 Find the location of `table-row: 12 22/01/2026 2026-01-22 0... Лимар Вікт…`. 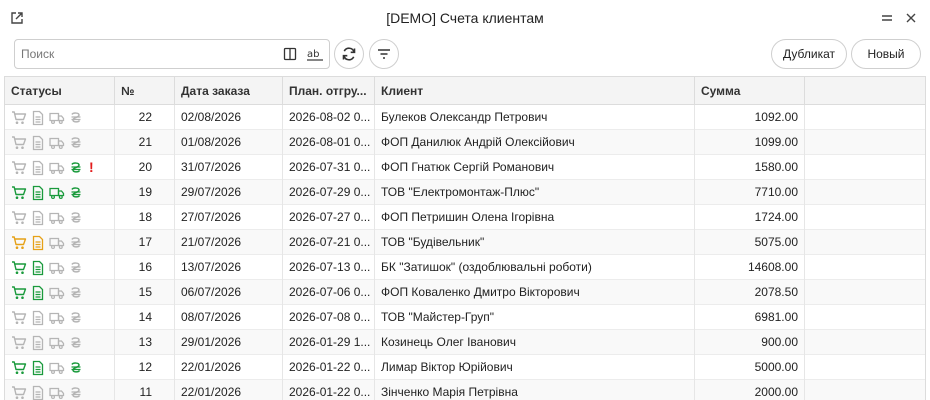

table-row: 12 22/01/2026 2026-01-22 0... Лимар Вікт… is located at coordinates (465, 367).